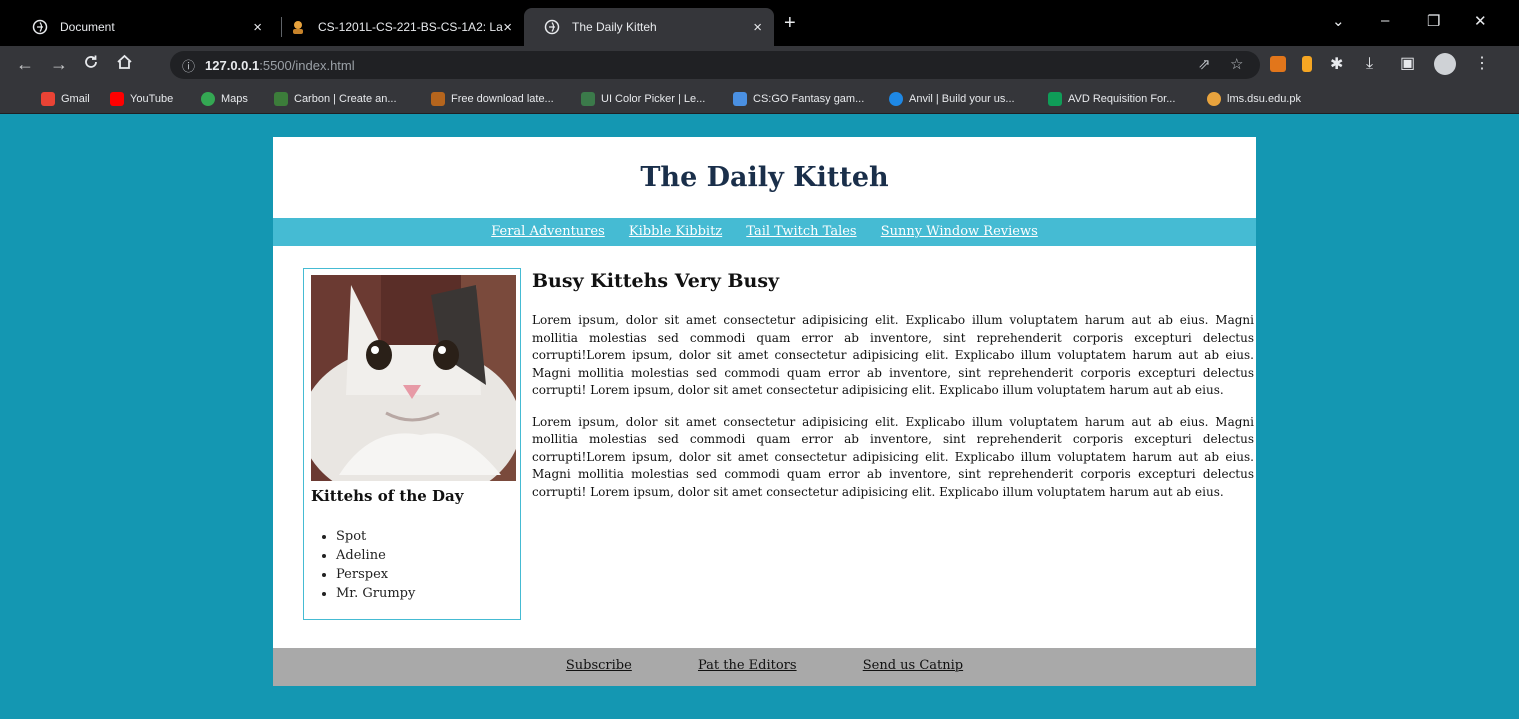 The image size is (1519, 719). Describe the element at coordinates (1480, 21) in the screenshot. I see `close-window-button: ✕` at that location.